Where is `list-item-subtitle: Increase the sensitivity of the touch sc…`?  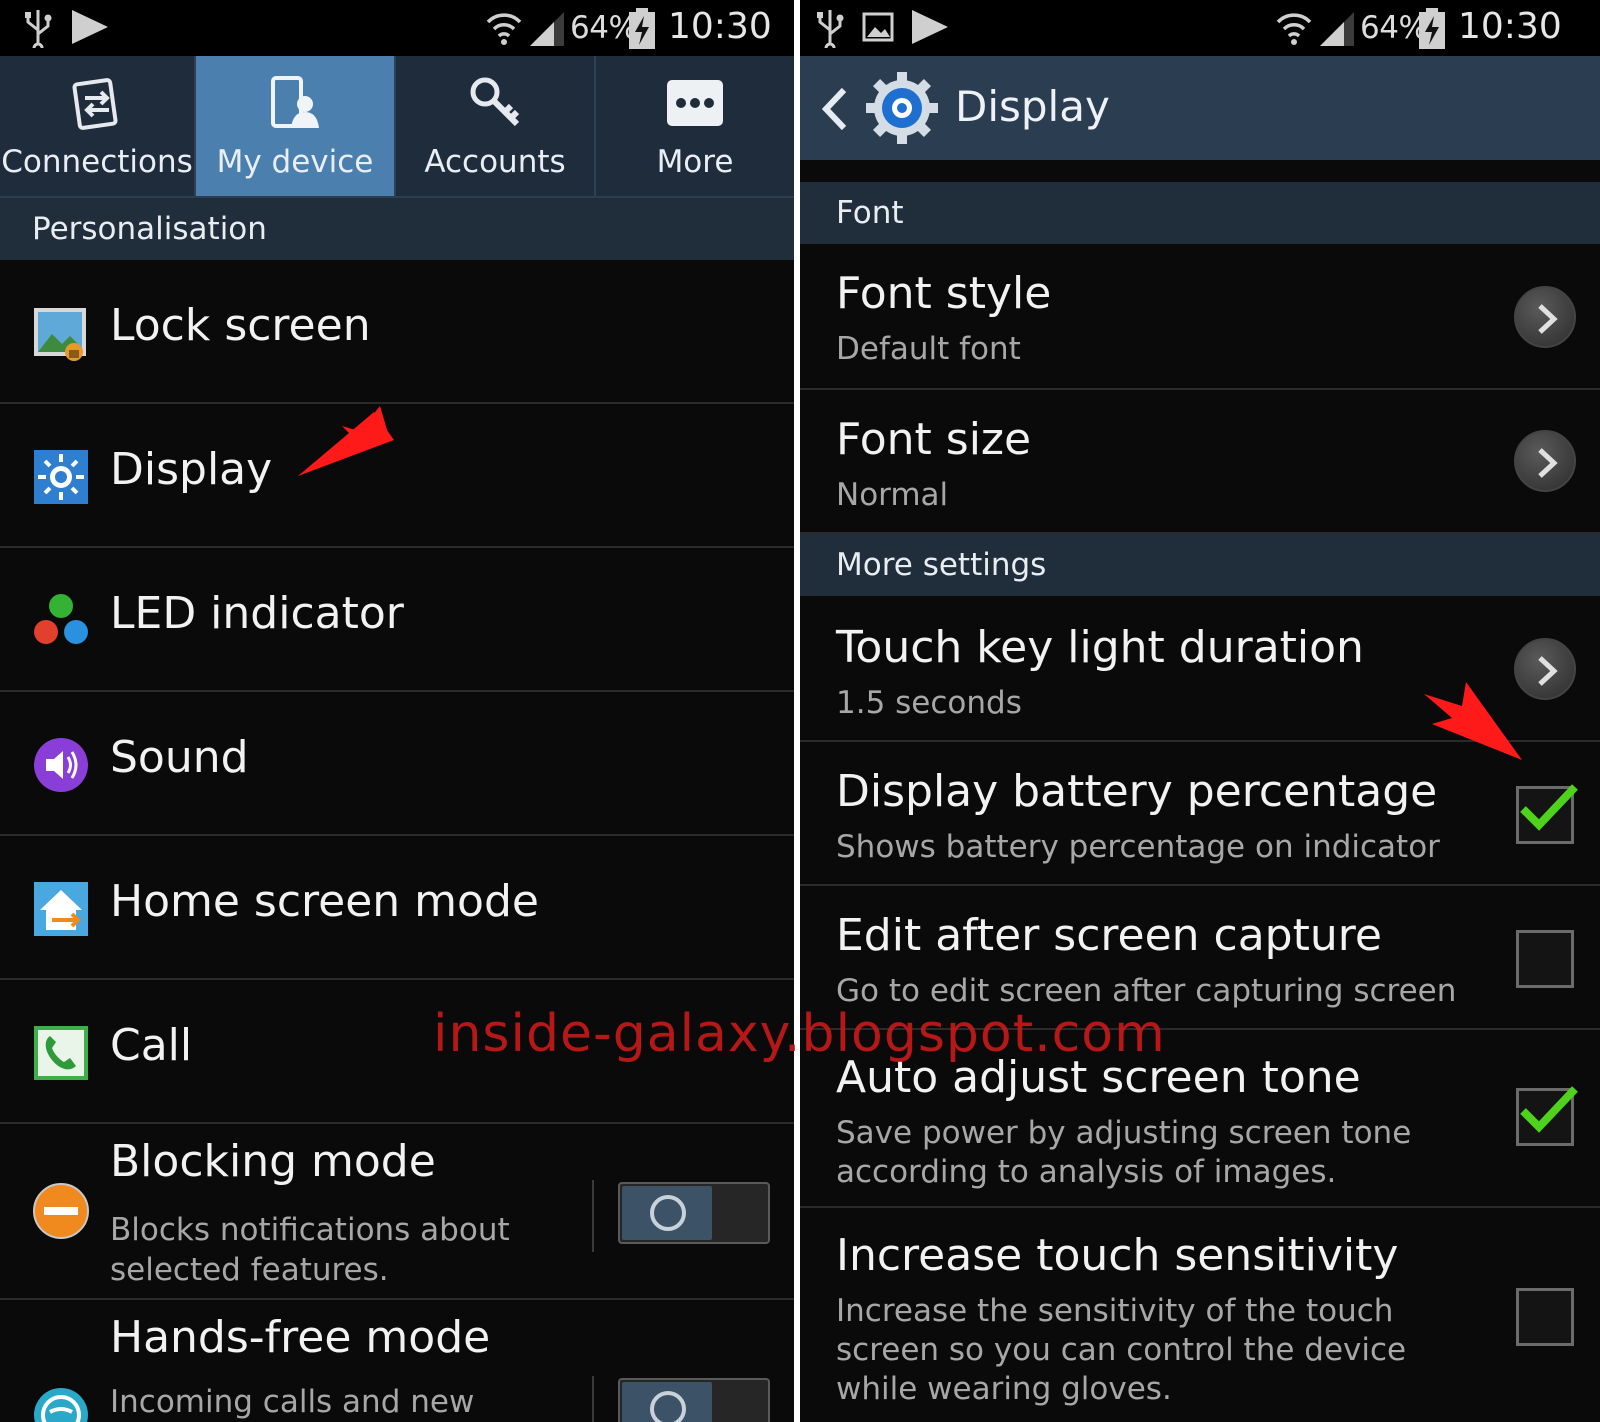
list-item-subtitle: Increase the sensitivity of the touch sc… is located at coordinates (1121, 1350).